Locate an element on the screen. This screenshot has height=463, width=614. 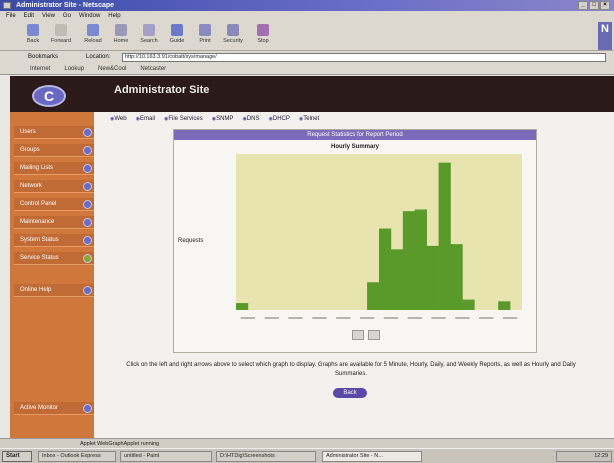
back-link-button: Back is located at coordinates (350, 393).